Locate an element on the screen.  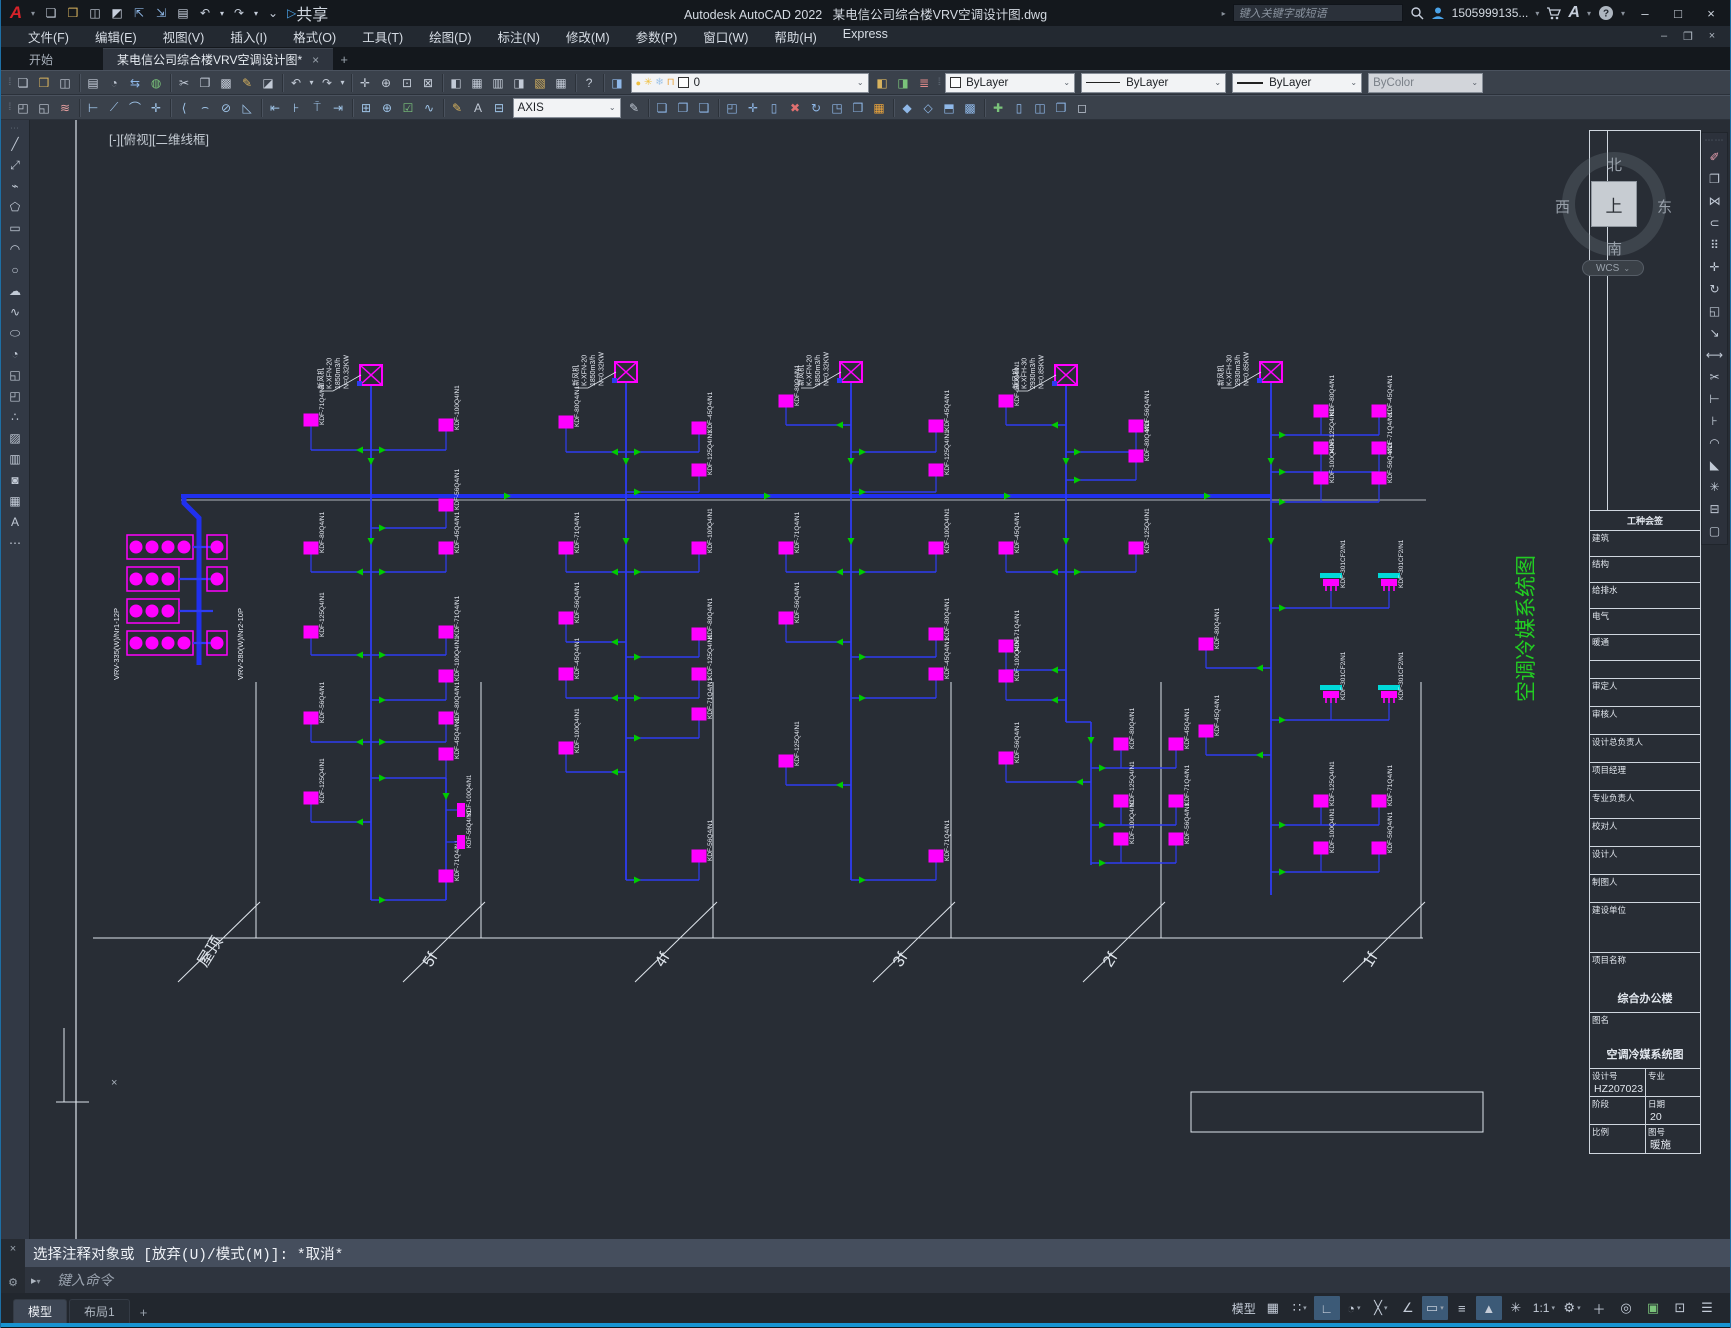
lineweight-display-icon: ≡ is located at coordinates (1462, 1308).